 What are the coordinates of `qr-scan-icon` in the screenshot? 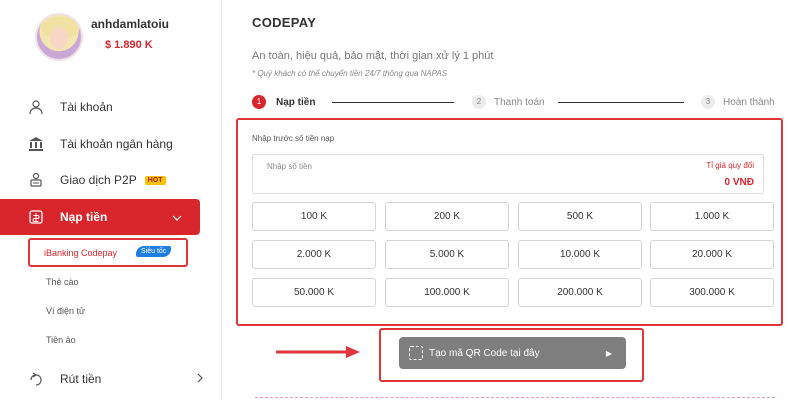 It's located at (416, 353).